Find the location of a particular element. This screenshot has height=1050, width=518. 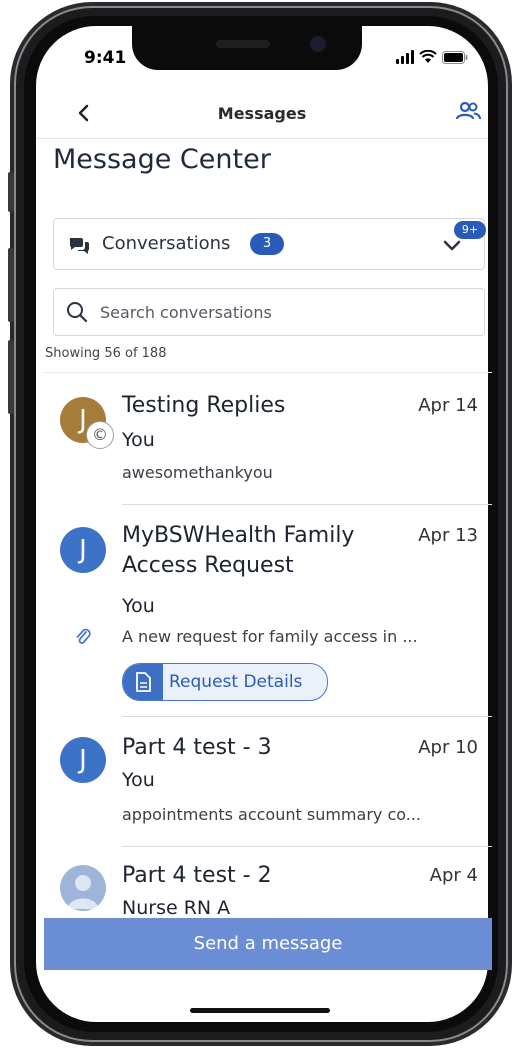

request-details-label: Request Details is located at coordinates (236, 682).